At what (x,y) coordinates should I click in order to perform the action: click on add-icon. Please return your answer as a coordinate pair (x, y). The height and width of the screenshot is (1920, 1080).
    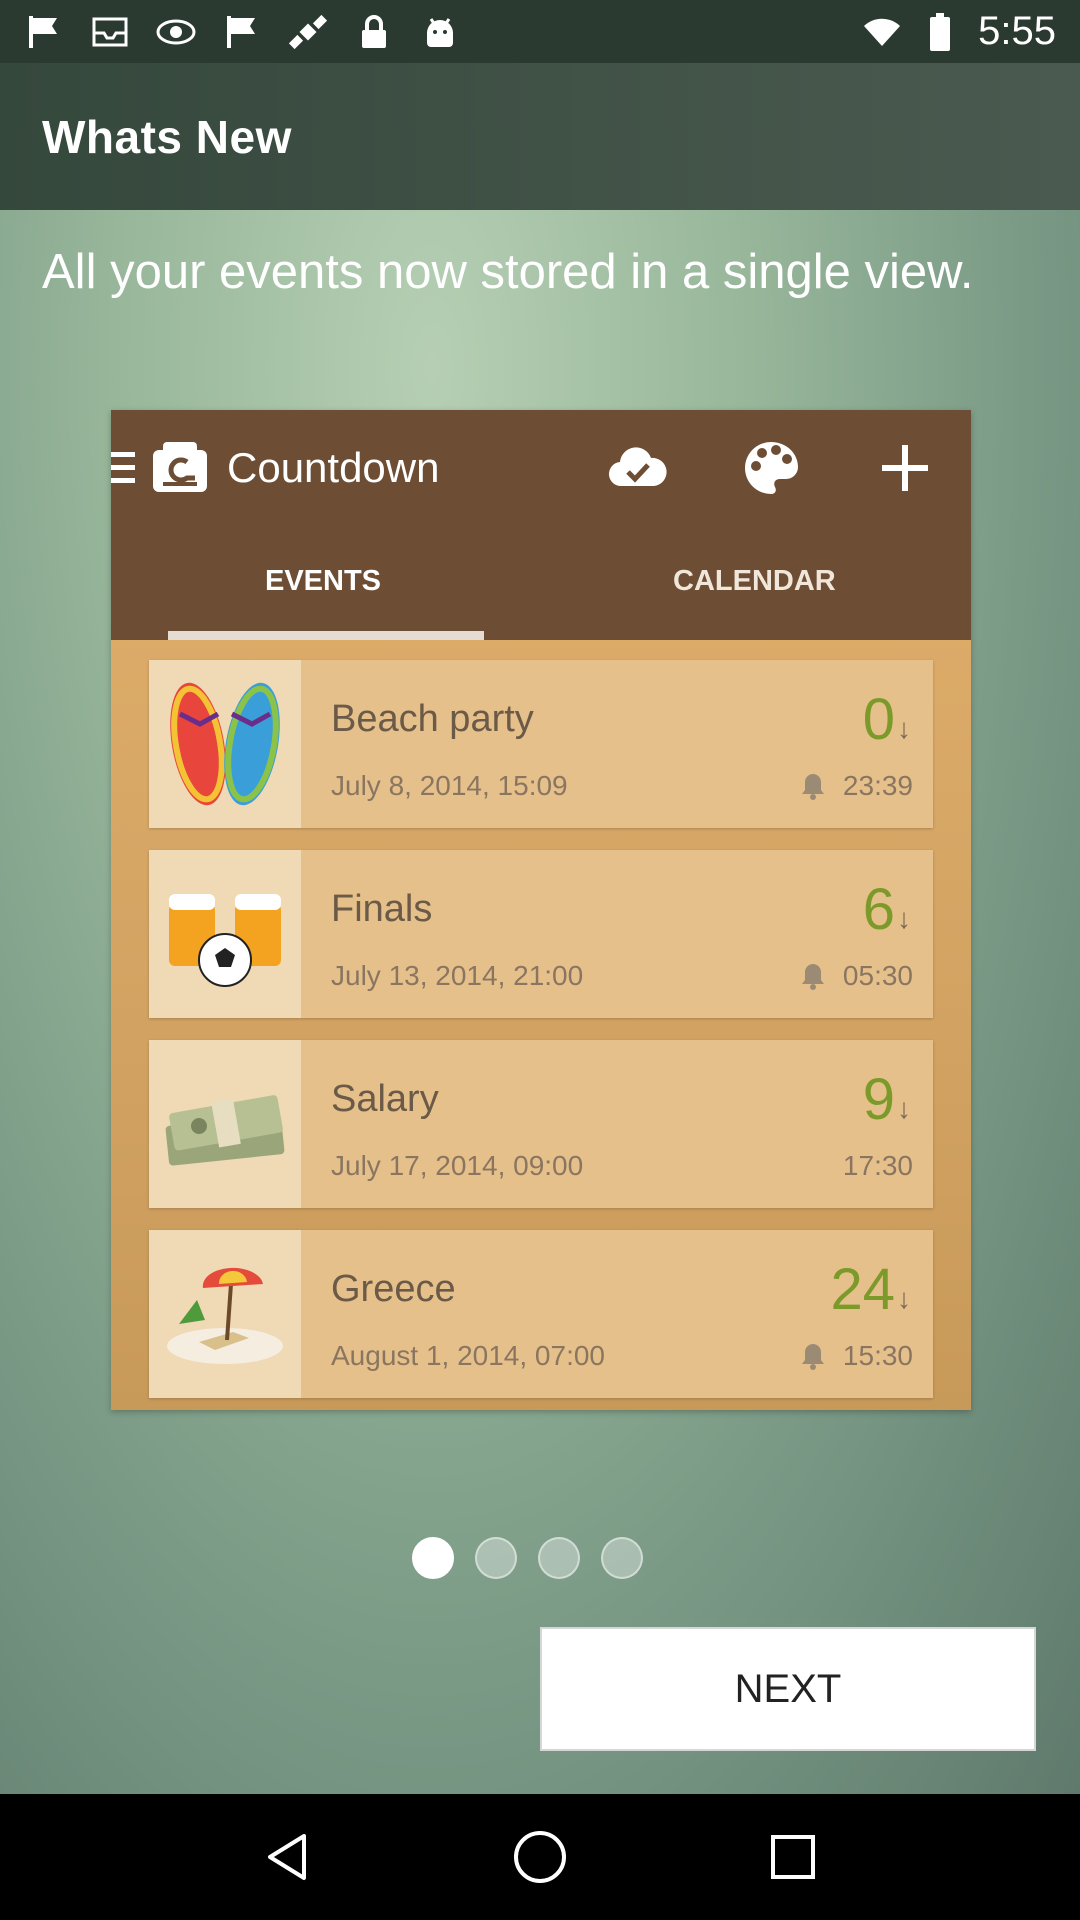
    Looking at the image, I should click on (905, 468).